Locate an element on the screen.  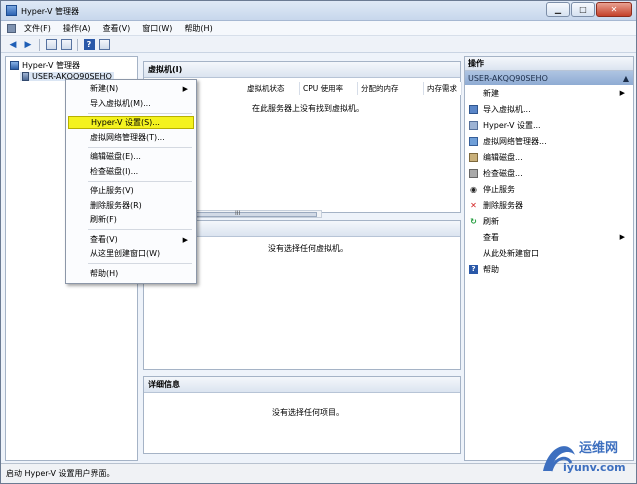
collapse-up-icon: ▲ is located at coordinates (626, 78).